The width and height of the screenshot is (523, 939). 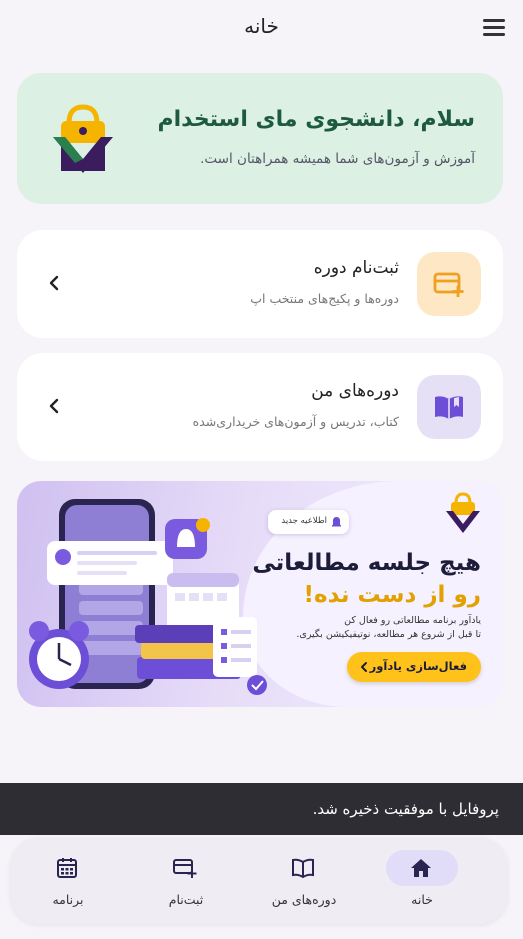 What do you see at coordinates (148, 597) in the screenshot?
I see `banner-illustration` at bounding box center [148, 597].